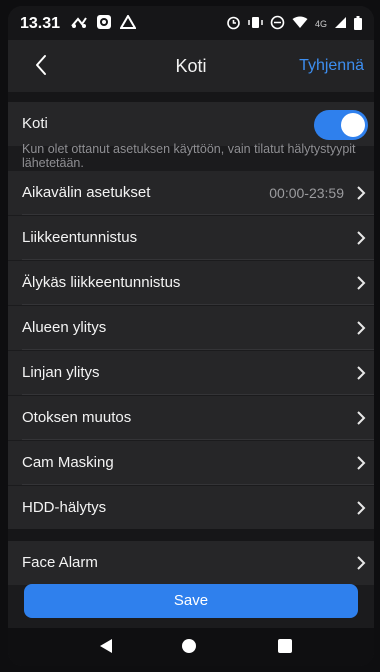 The height and width of the screenshot is (672, 380). What do you see at coordinates (191, 283) in the screenshot?
I see `settings-row-smart-motion: Älykäs liikkeentunnistus` at bounding box center [191, 283].